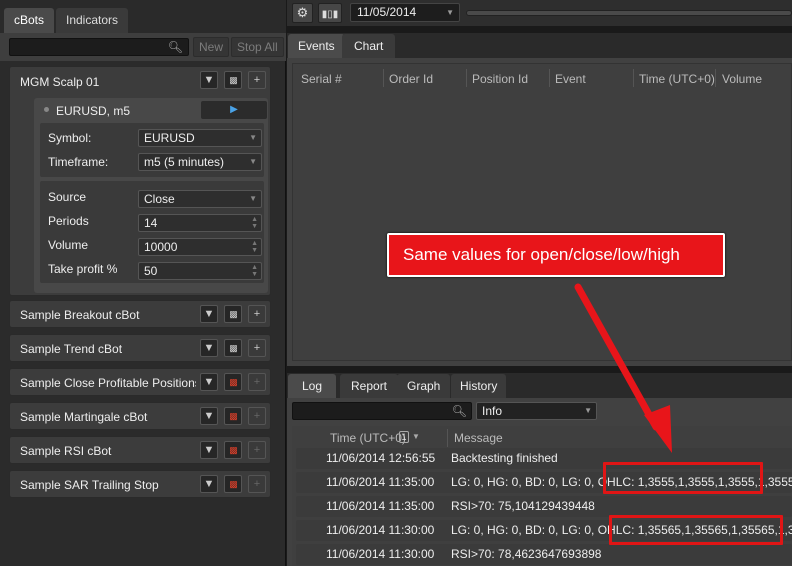  Describe the element at coordinates (416, 436) in the screenshot. I see `sort-desc-icon: ▼` at that location.